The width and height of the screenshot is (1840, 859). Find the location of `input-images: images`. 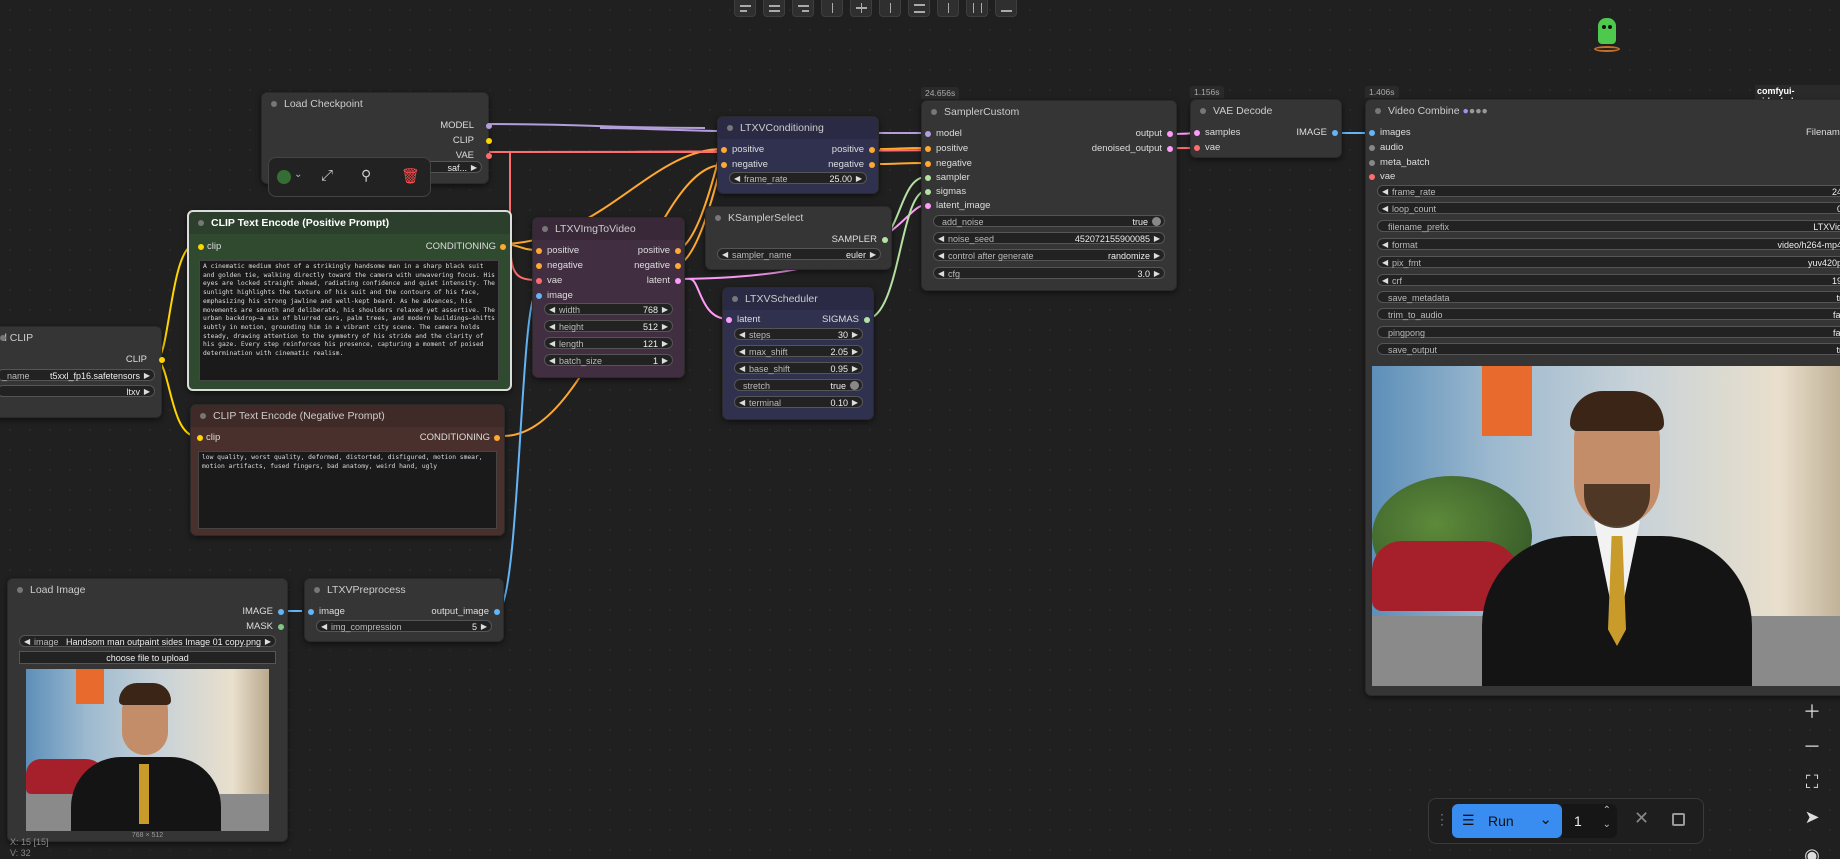

input-images: images is located at coordinates (1395, 132).